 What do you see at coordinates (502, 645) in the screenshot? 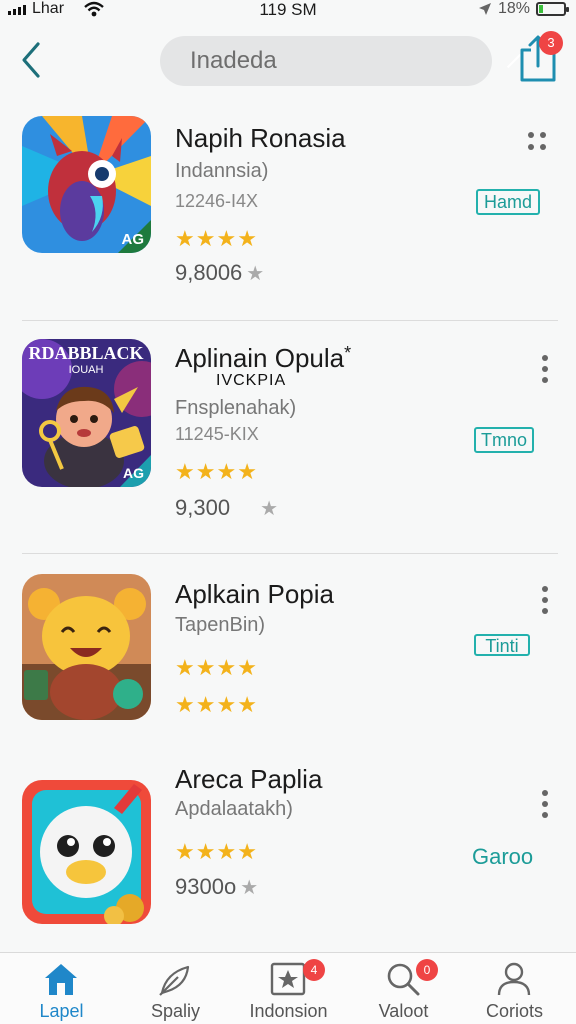
I see `app-action-button: Tinti` at bounding box center [502, 645].